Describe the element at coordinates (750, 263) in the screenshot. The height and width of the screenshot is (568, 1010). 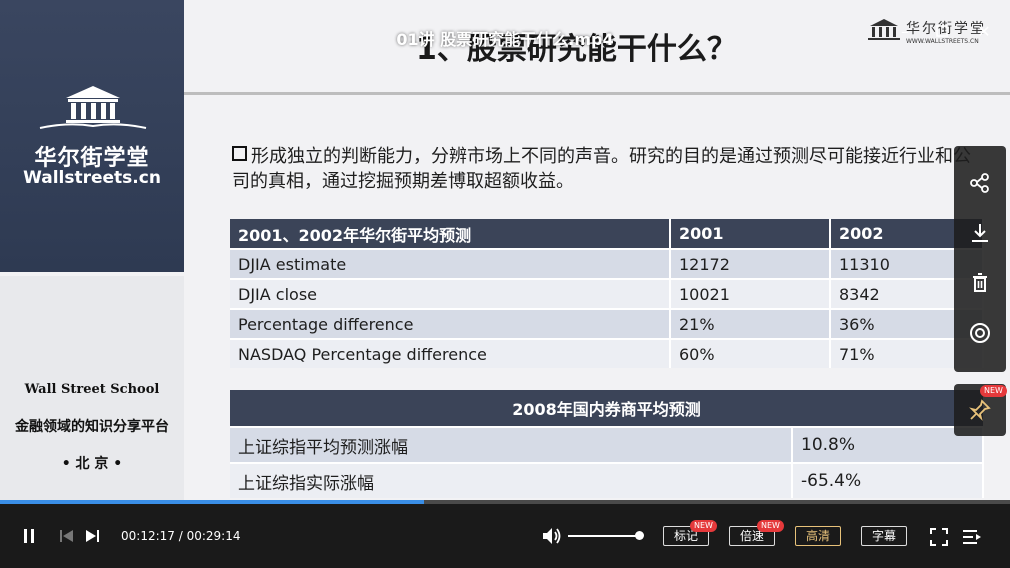
I see `table-cell: 12172` at that location.